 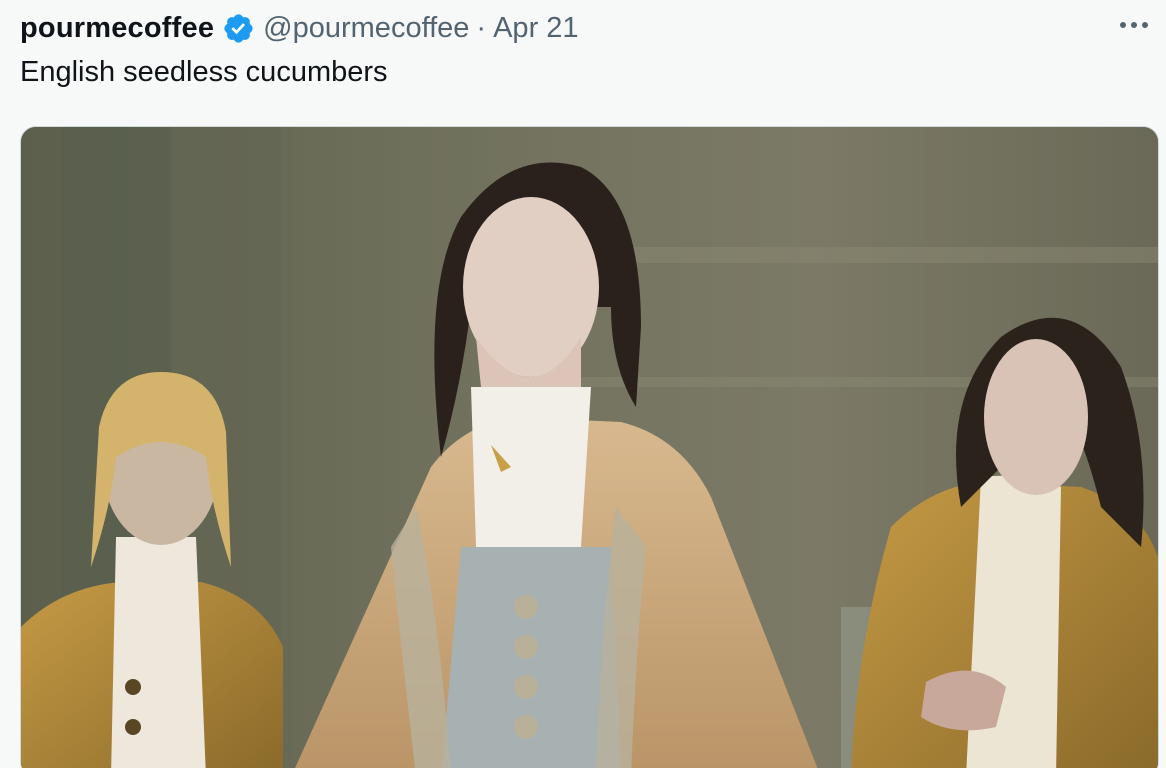 I want to click on verified-badge-icon, so click(x=238, y=28).